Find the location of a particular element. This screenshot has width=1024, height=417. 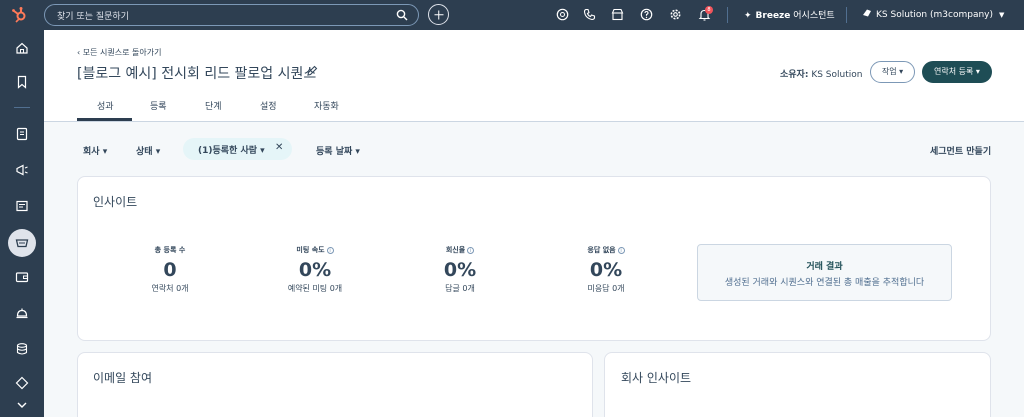

help-circle-icon is located at coordinates (562, 14).